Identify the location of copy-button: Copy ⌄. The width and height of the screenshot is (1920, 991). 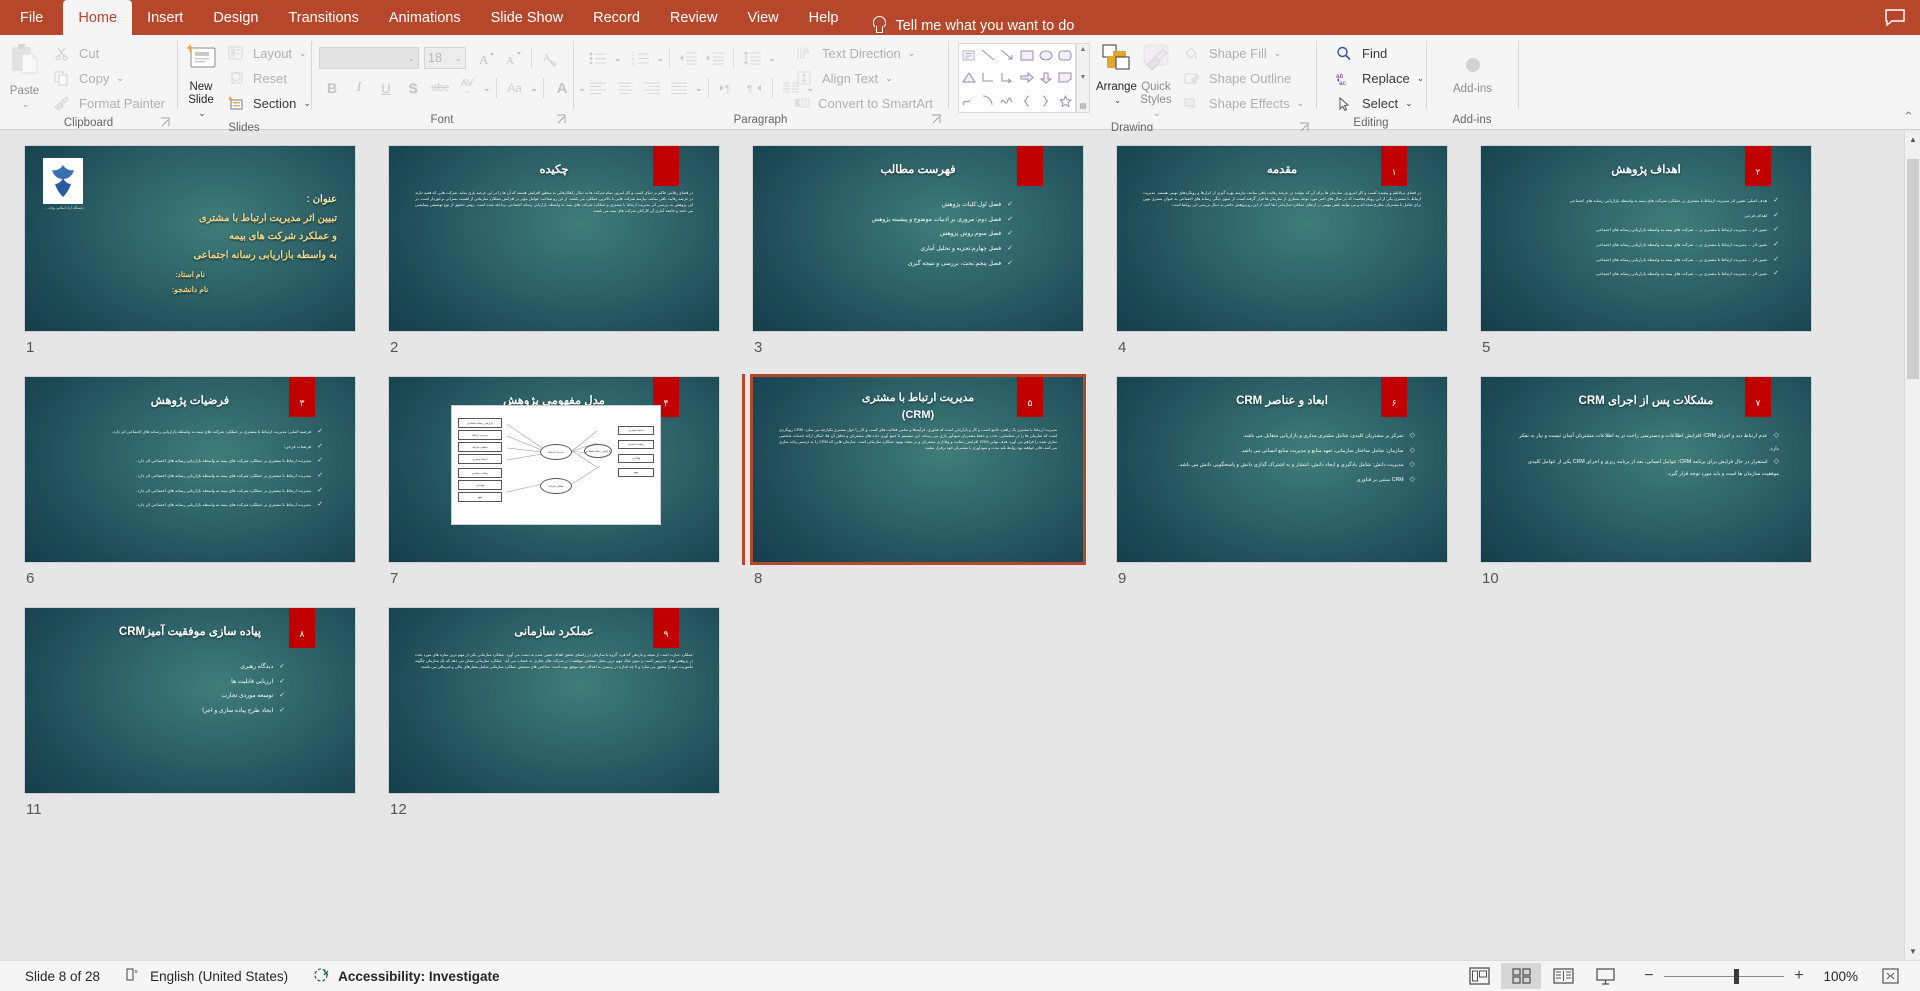
(107, 78).